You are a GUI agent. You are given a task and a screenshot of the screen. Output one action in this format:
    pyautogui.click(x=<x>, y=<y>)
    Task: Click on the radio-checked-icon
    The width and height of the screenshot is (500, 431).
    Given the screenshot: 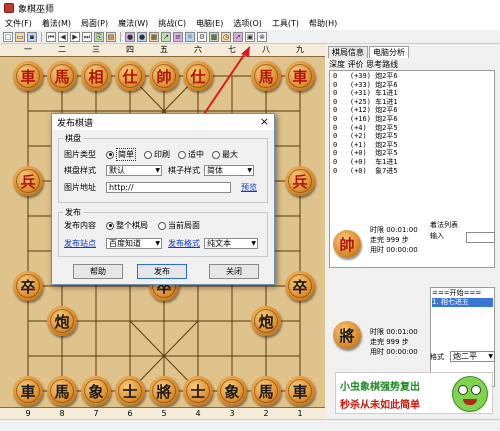 What is the action you would take?
    pyautogui.click(x=110, y=154)
    